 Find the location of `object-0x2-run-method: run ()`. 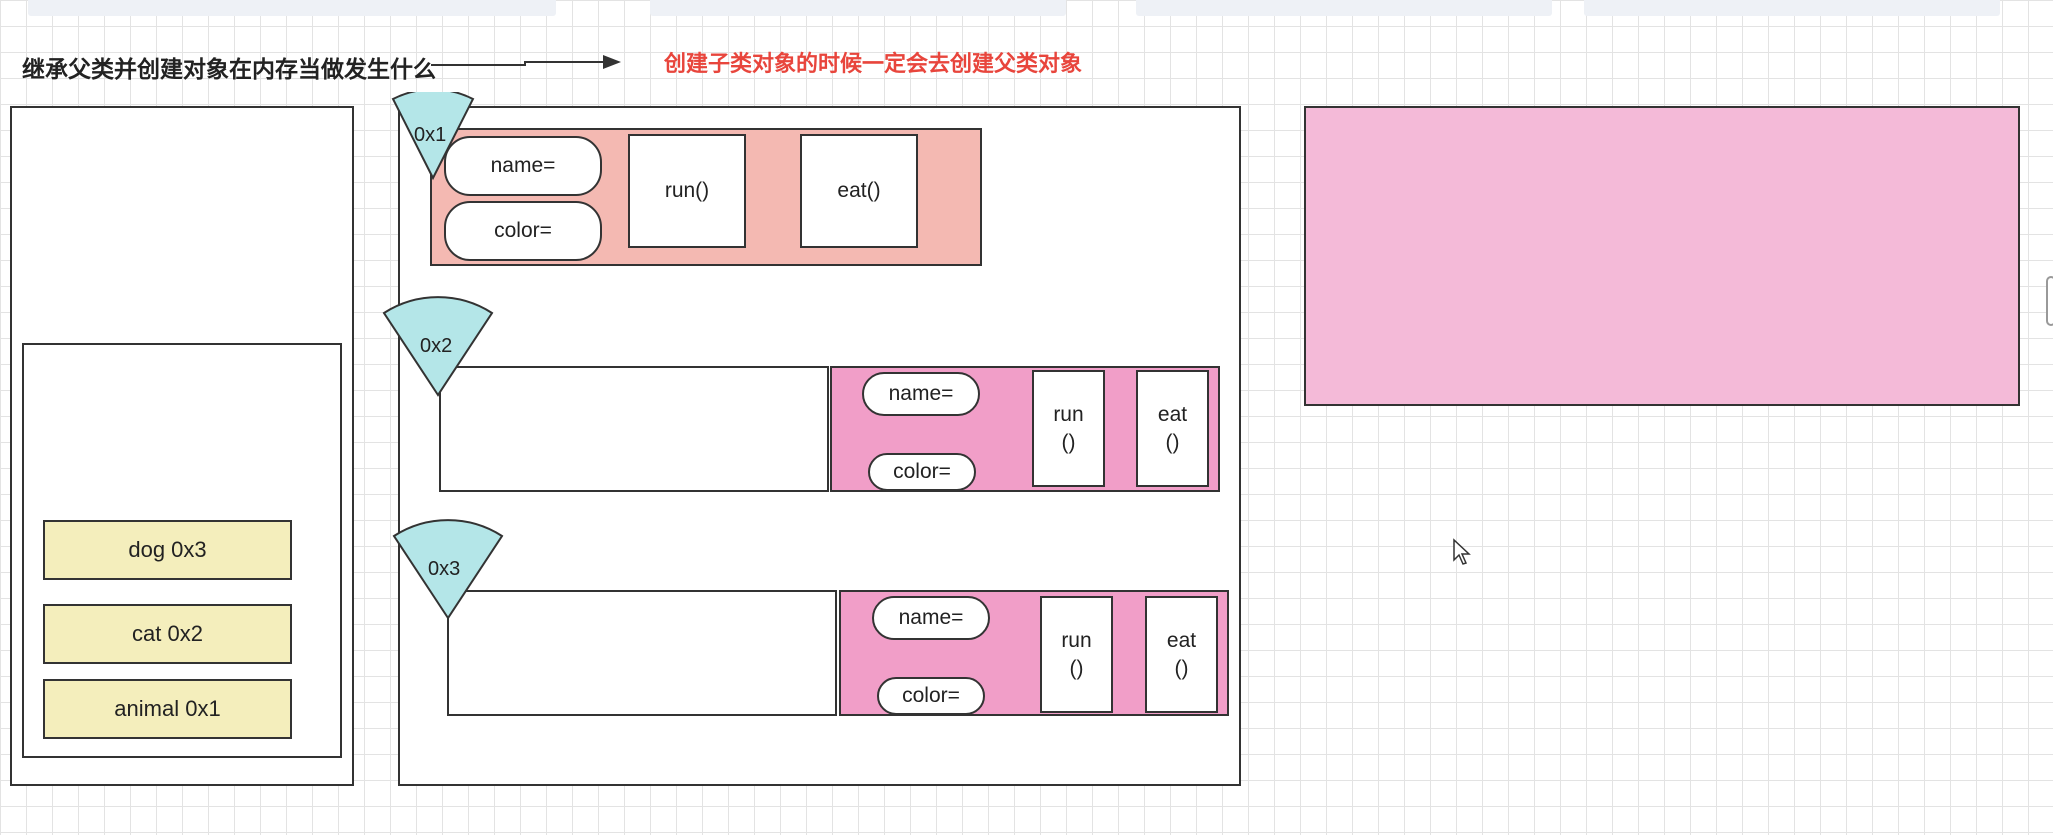

object-0x2-run-method: run () is located at coordinates (1068, 428).